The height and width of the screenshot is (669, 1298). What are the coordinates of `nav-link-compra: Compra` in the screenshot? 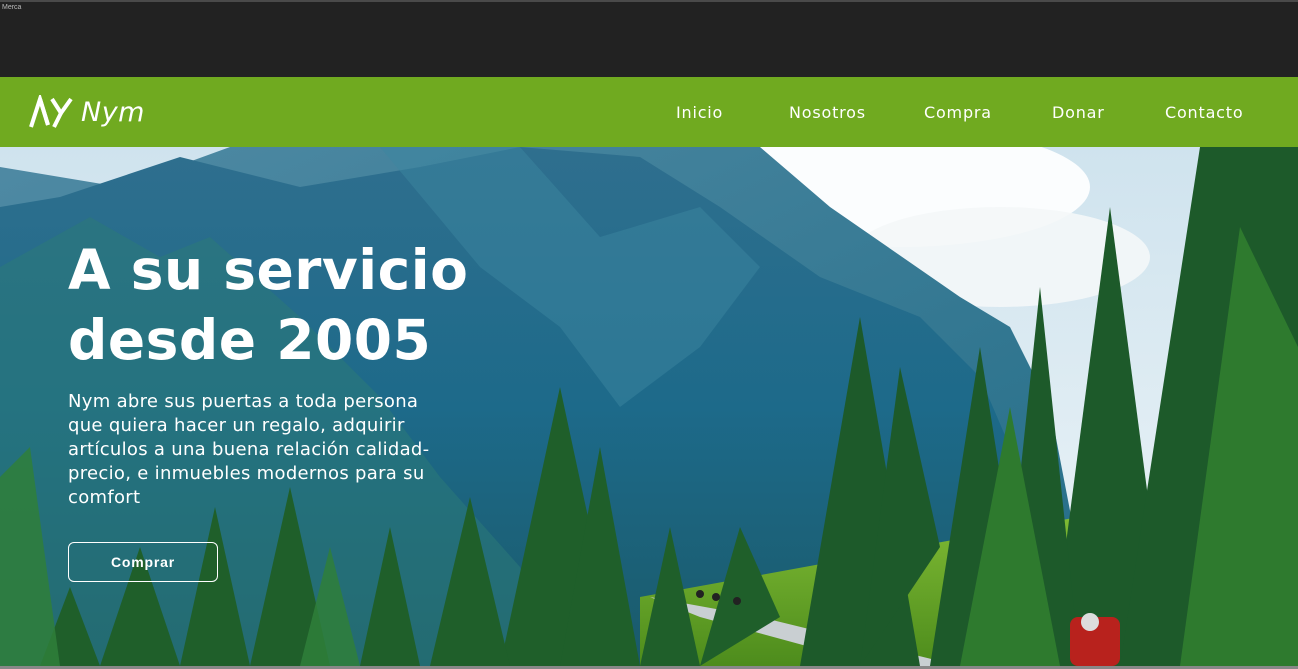 It's located at (958, 112).